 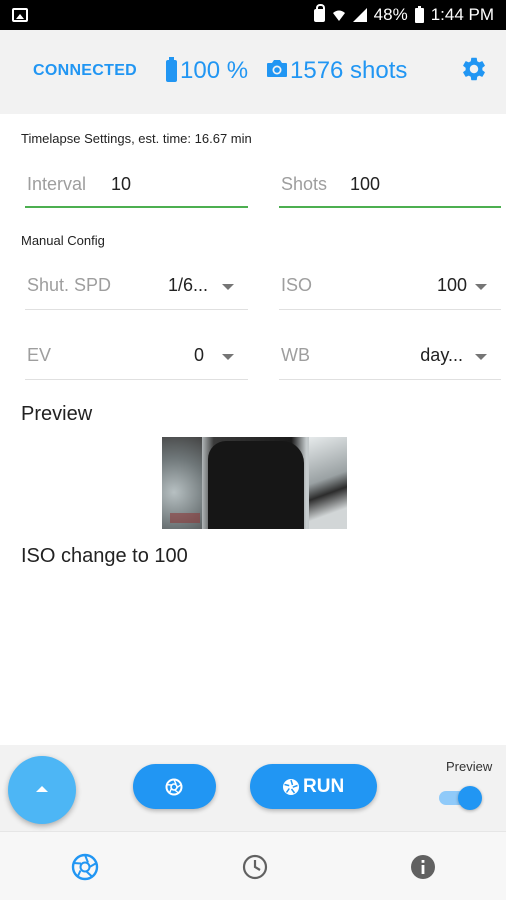 What do you see at coordinates (328, 483) in the screenshot?
I see `preview-right-part` at bounding box center [328, 483].